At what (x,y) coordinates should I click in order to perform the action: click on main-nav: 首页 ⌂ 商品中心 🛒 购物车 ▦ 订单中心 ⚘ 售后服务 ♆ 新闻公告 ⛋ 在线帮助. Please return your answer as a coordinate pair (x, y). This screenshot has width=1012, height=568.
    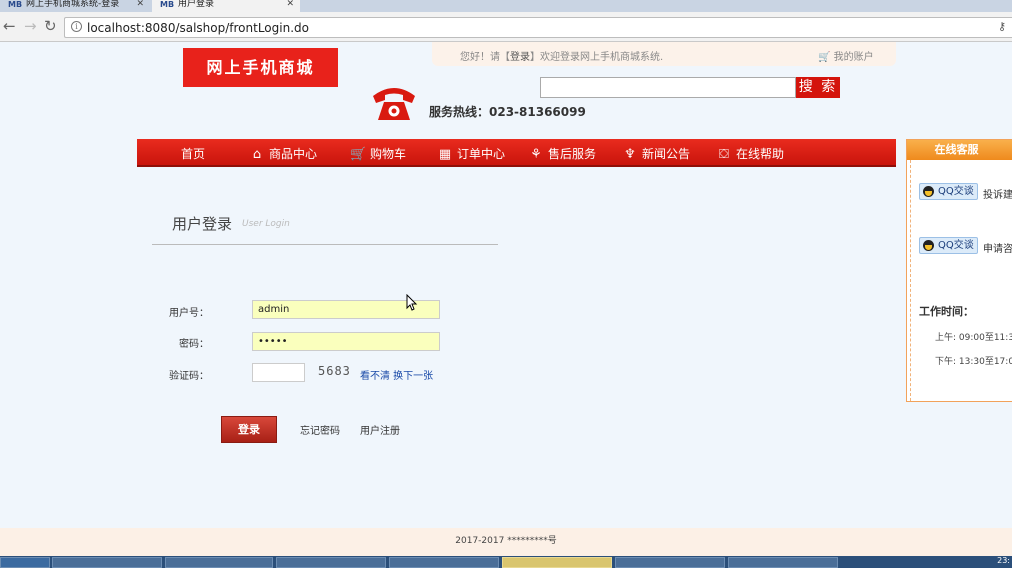
    Looking at the image, I should click on (516, 153).